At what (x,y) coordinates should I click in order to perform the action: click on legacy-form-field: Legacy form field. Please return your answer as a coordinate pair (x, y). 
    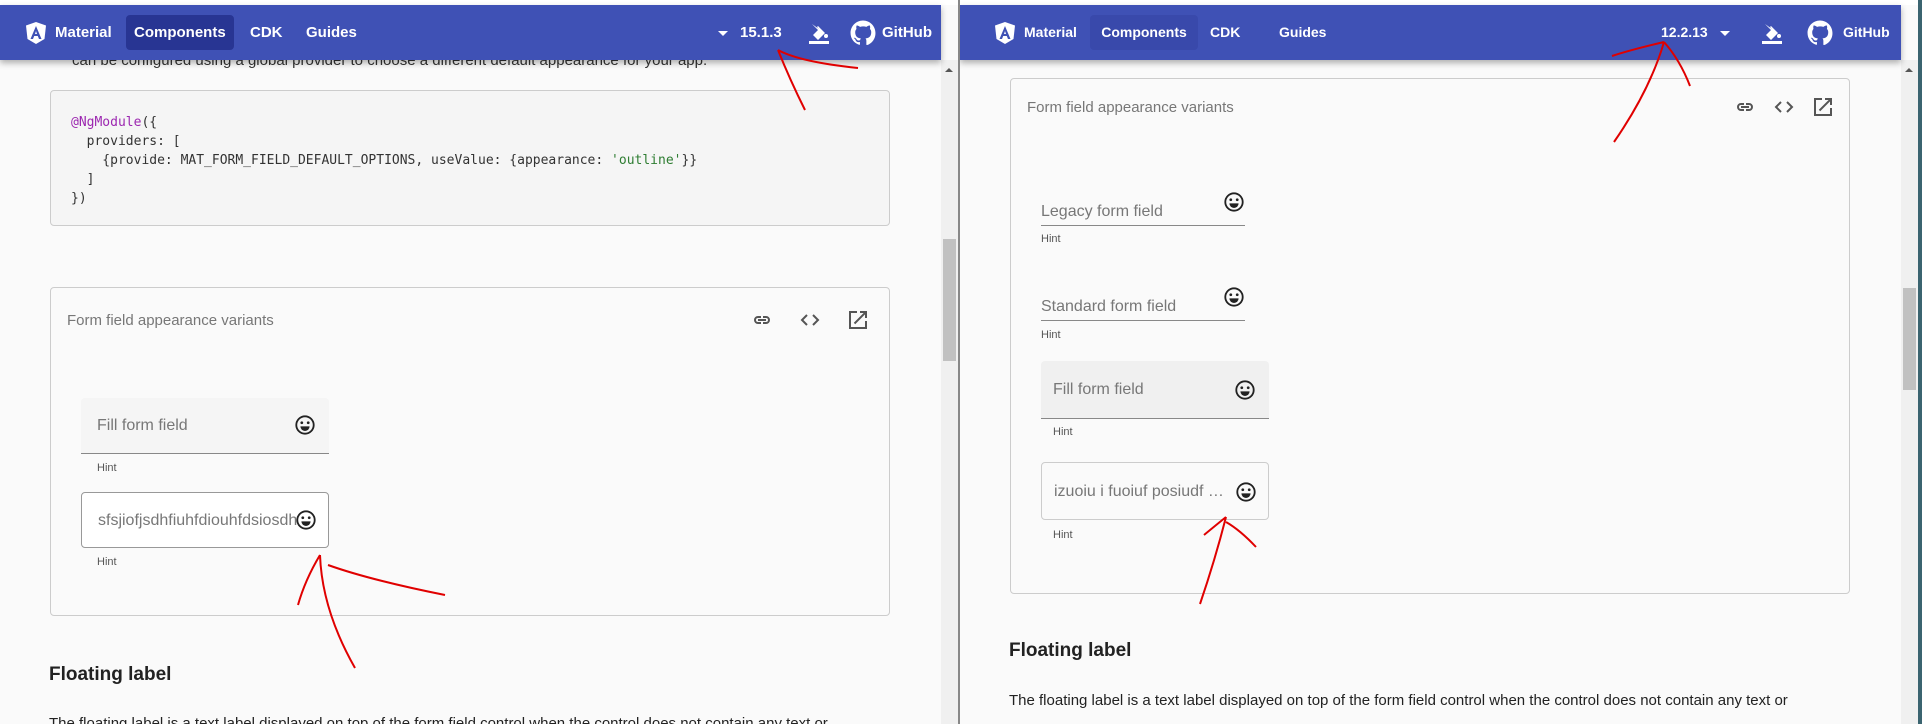
    Looking at the image, I should click on (1143, 207).